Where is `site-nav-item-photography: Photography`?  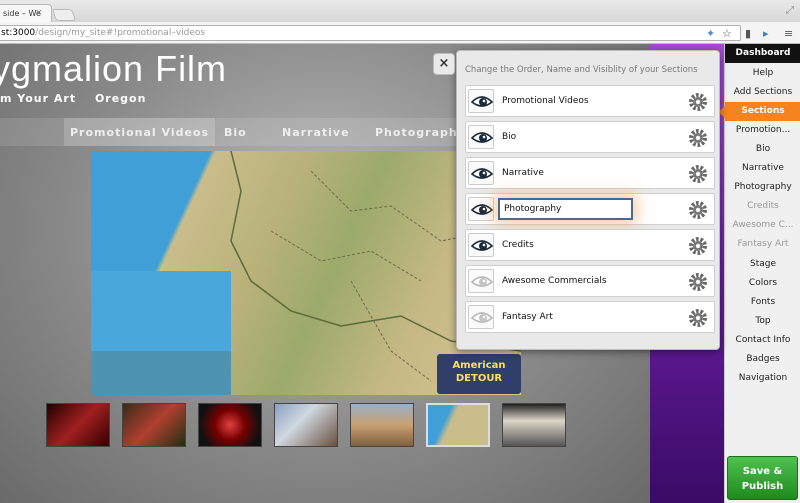 site-nav-item-photography: Photography is located at coordinates (420, 132).